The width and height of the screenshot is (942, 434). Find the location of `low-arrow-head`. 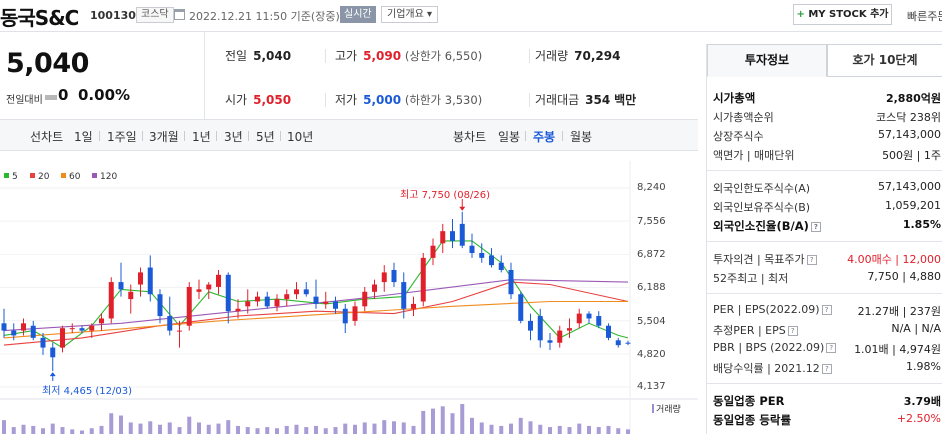

low-arrow-head is located at coordinates (52, 374).